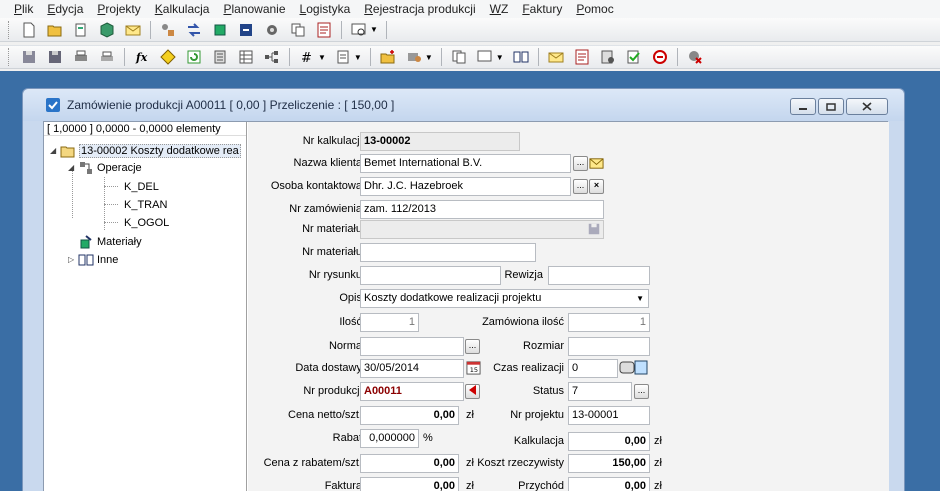  Describe the element at coordinates (389, 438) in the screenshot. I see `rabat-field: 0,000000` at that location.